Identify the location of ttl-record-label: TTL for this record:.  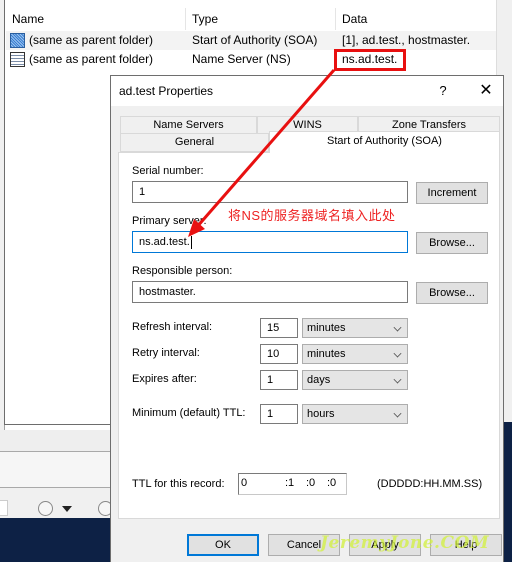
(178, 484).